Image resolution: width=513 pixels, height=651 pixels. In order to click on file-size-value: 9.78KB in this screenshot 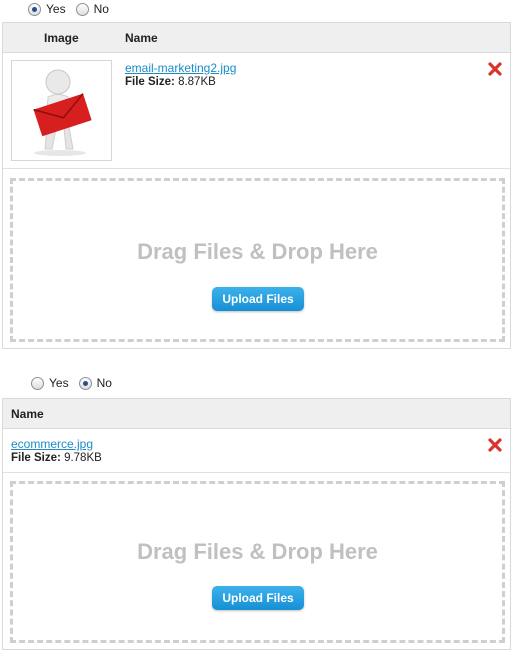, I will do `click(83, 458)`.